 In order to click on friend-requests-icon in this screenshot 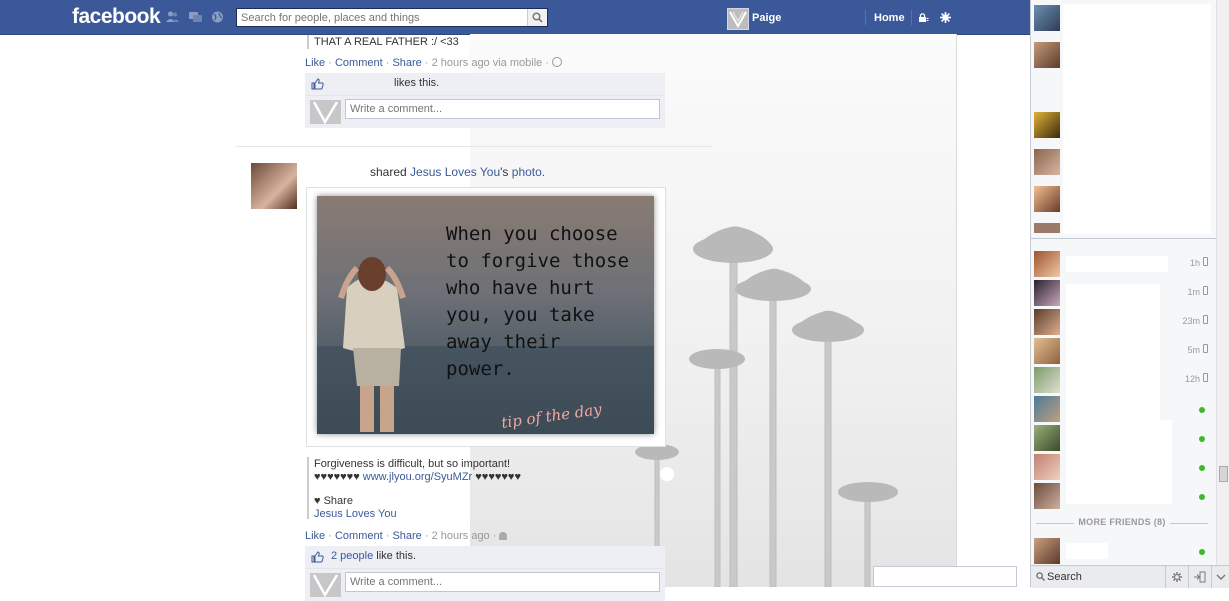, I will do `click(172, 17)`.